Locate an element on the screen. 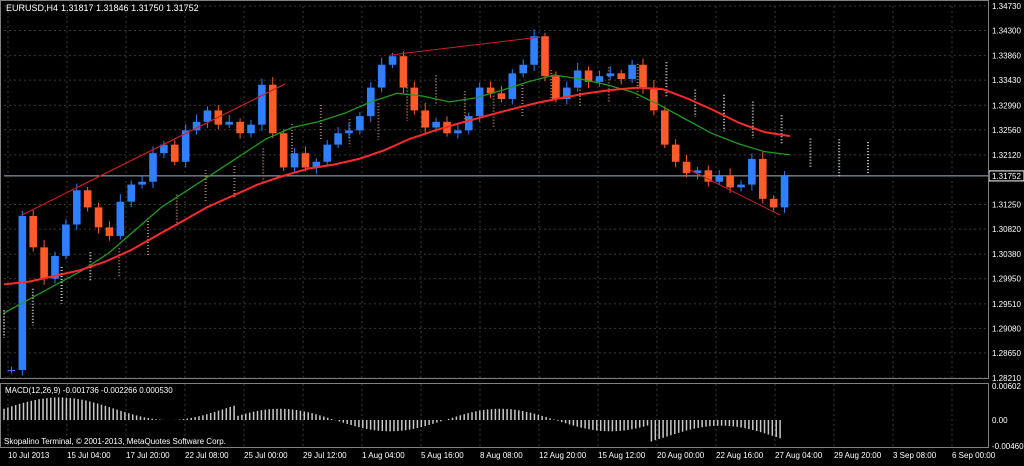 This screenshot has height=466, width=1024. time-tick: 15 Jul 04:00 is located at coordinates (89, 455).